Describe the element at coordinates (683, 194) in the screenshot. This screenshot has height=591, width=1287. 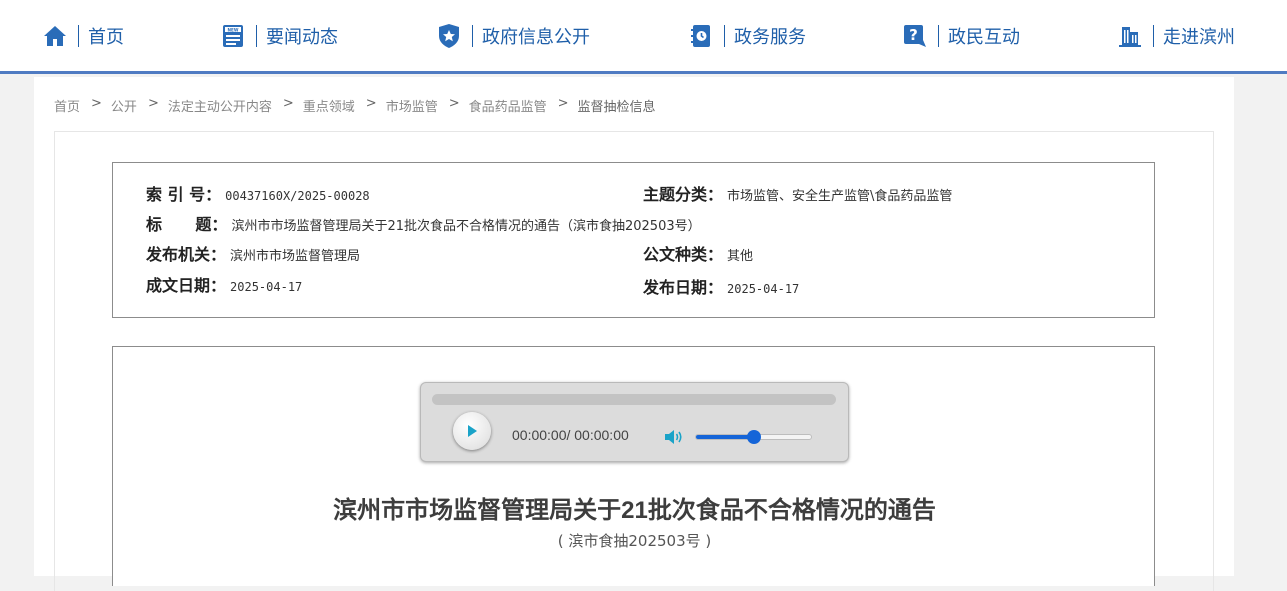
I see `meta-topic-label: 主题分类：` at that location.